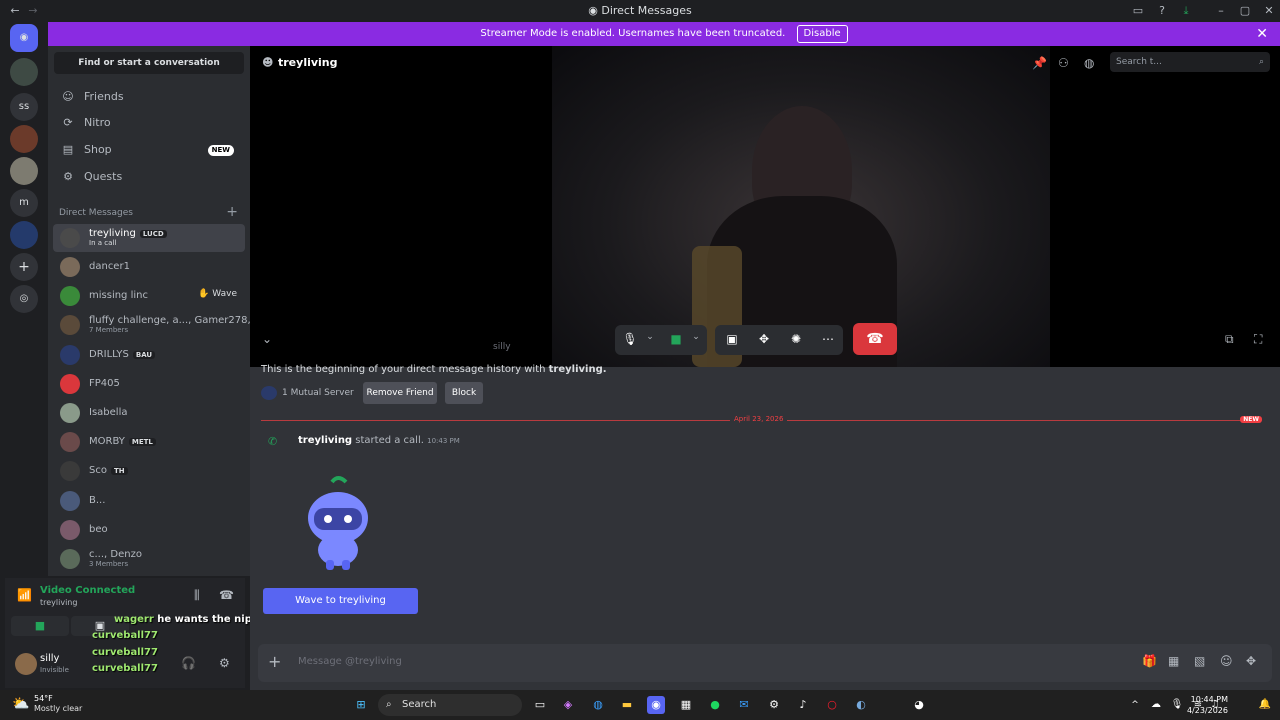 The width and height of the screenshot is (1280, 720). I want to click on windows-start-icon: ⊞, so click(361, 705).